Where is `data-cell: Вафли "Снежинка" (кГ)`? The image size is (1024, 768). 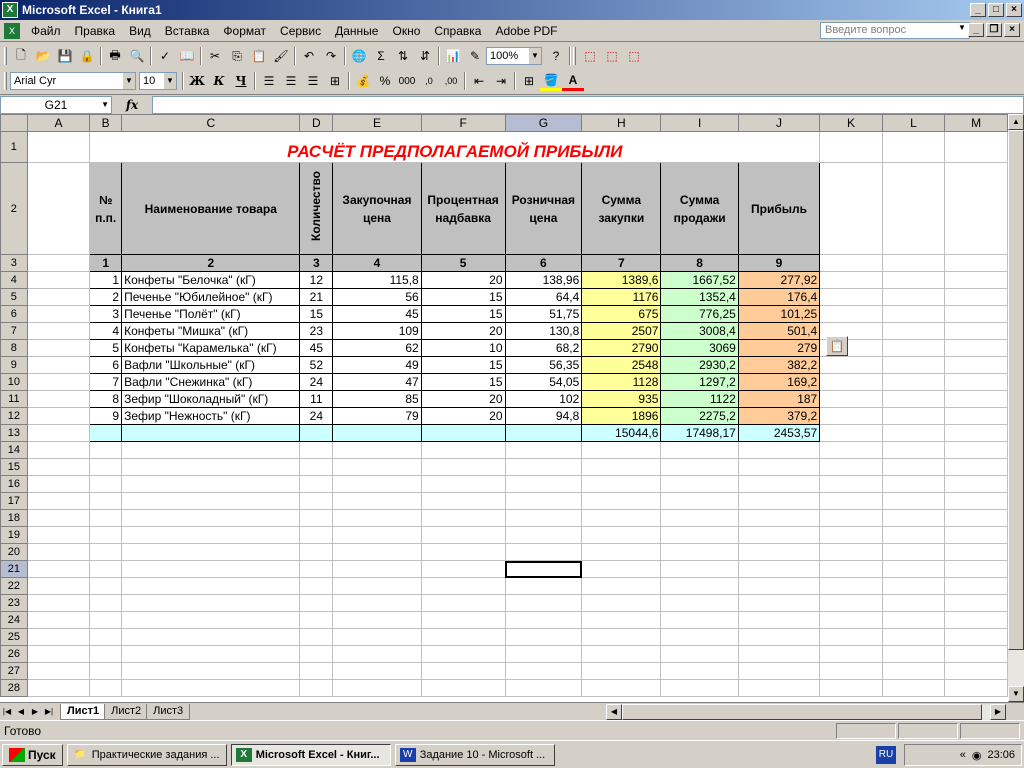
data-cell: Вафли "Снежинка" (кГ) is located at coordinates (211, 382).